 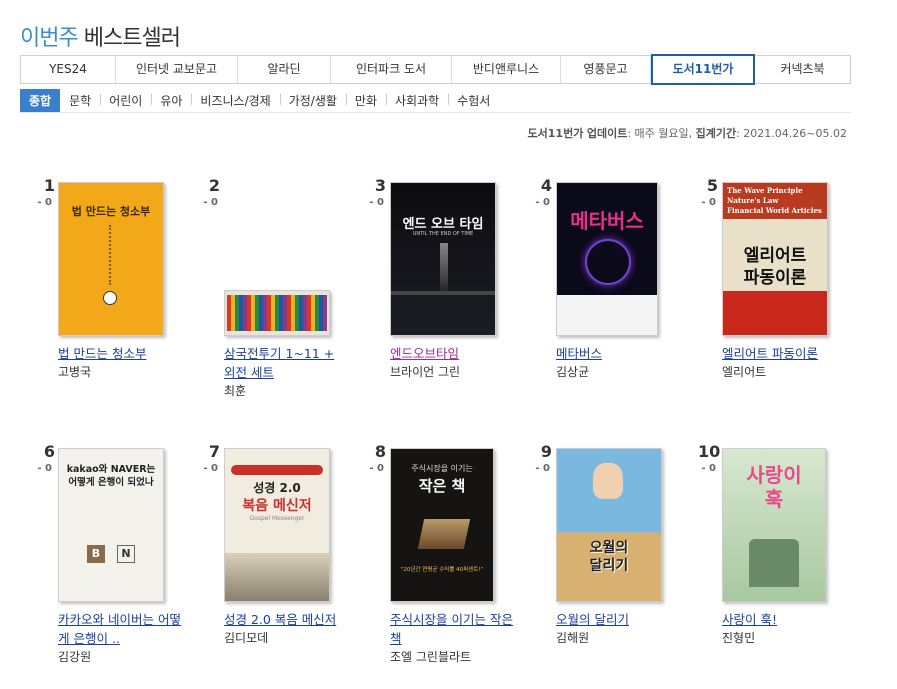 I want to click on book-author: 브라이언 그린, so click(x=425, y=372).